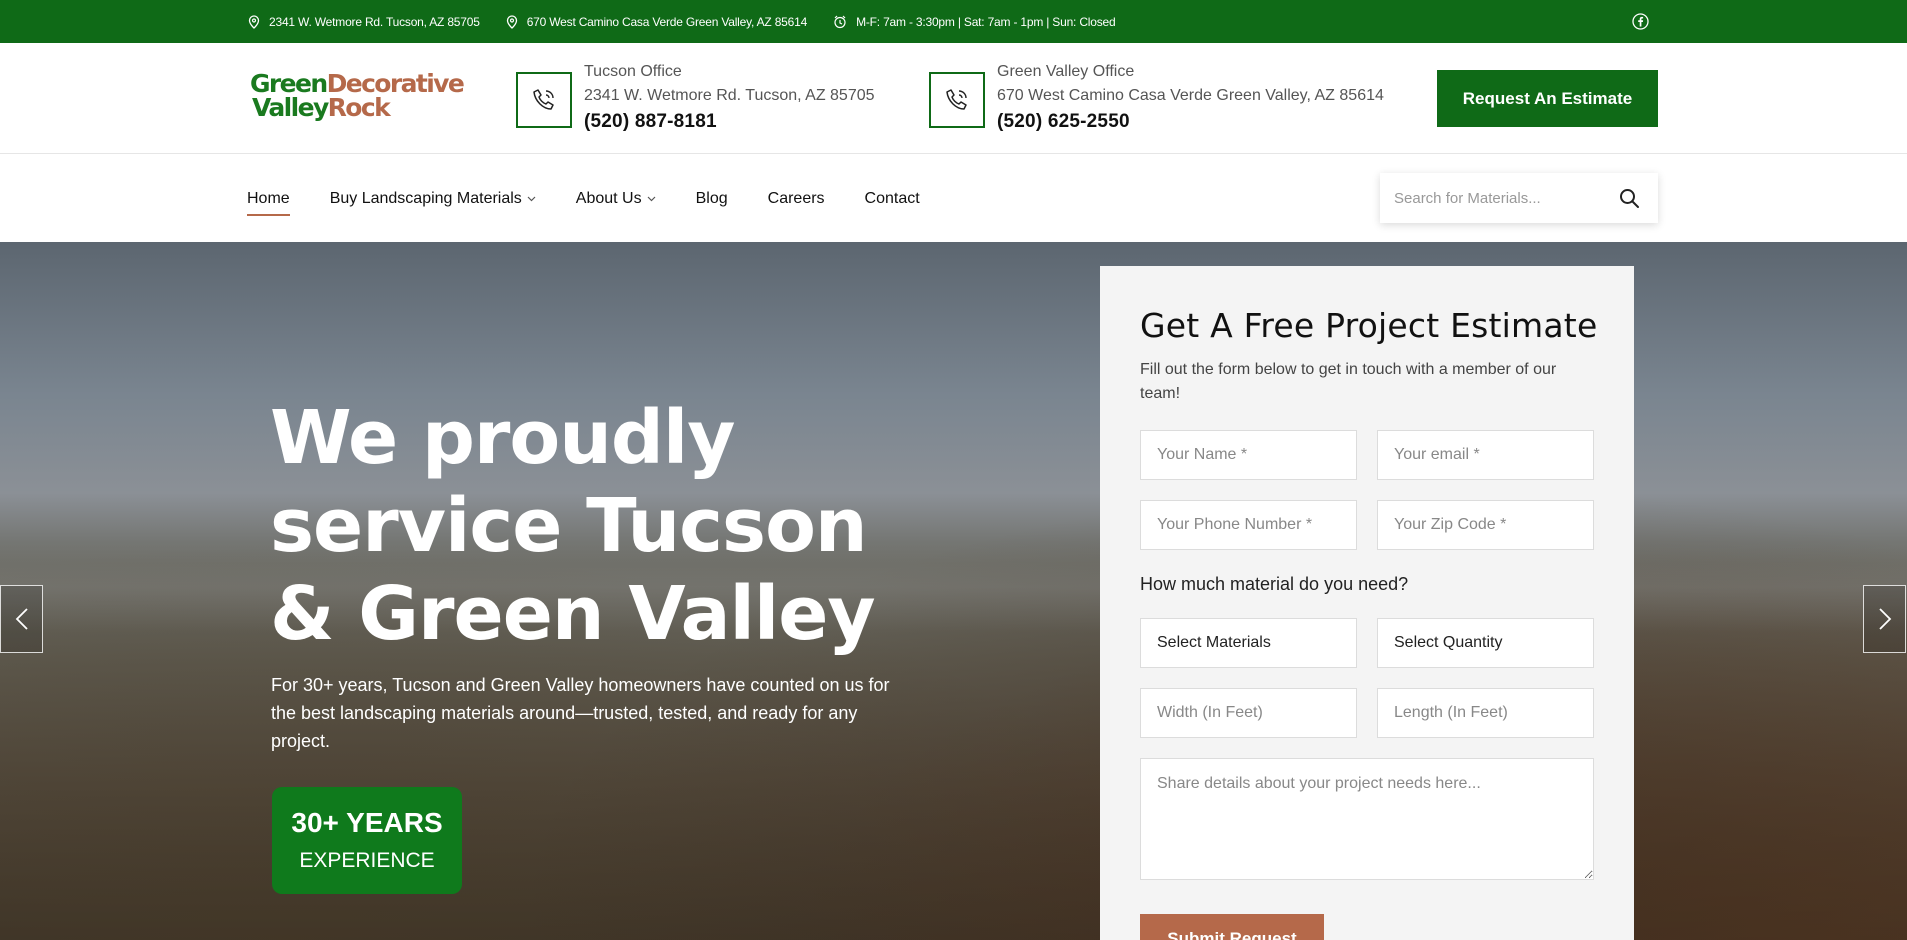 This screenshot has height=940, width=1907. Describe the element at coordinates (290, 107) in the screenshot. I see `logo-word-valley: Valley` at that location.